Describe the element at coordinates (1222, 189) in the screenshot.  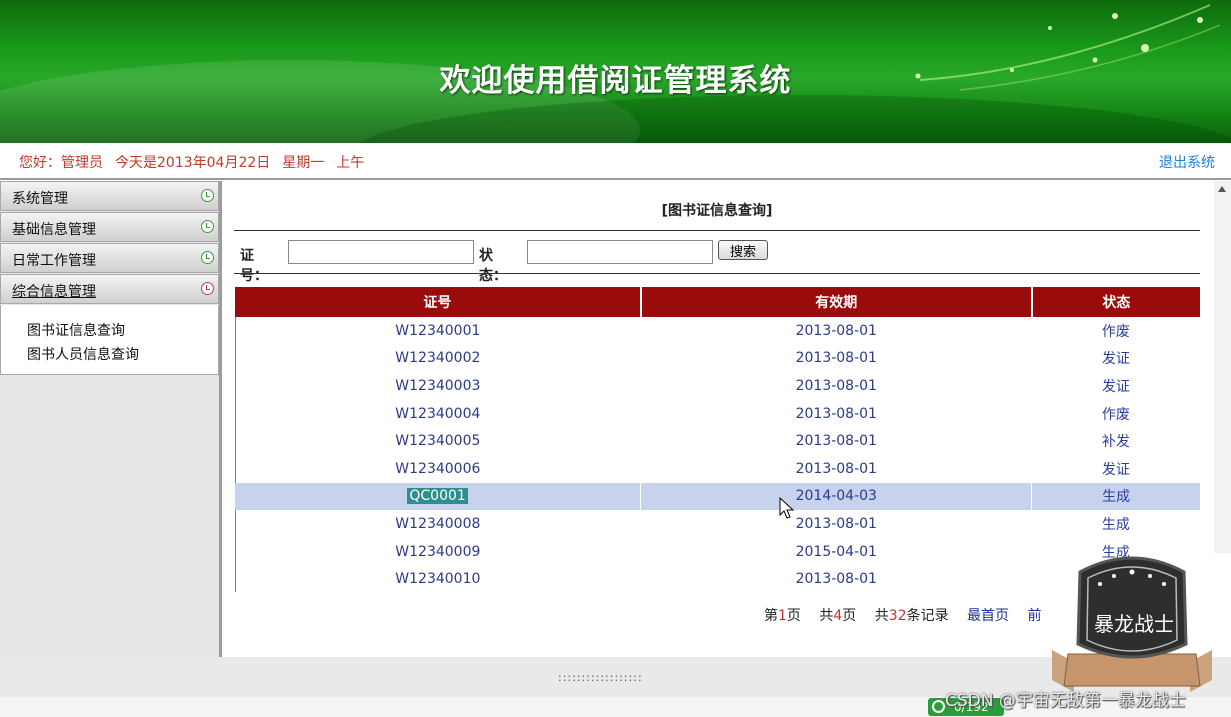
I see `scroll-up-arrow-icon` at that location.